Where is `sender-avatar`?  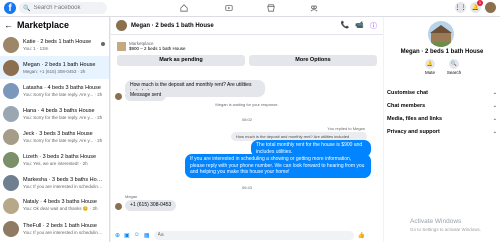
sender-avatar is located at coordinates (118, 206).